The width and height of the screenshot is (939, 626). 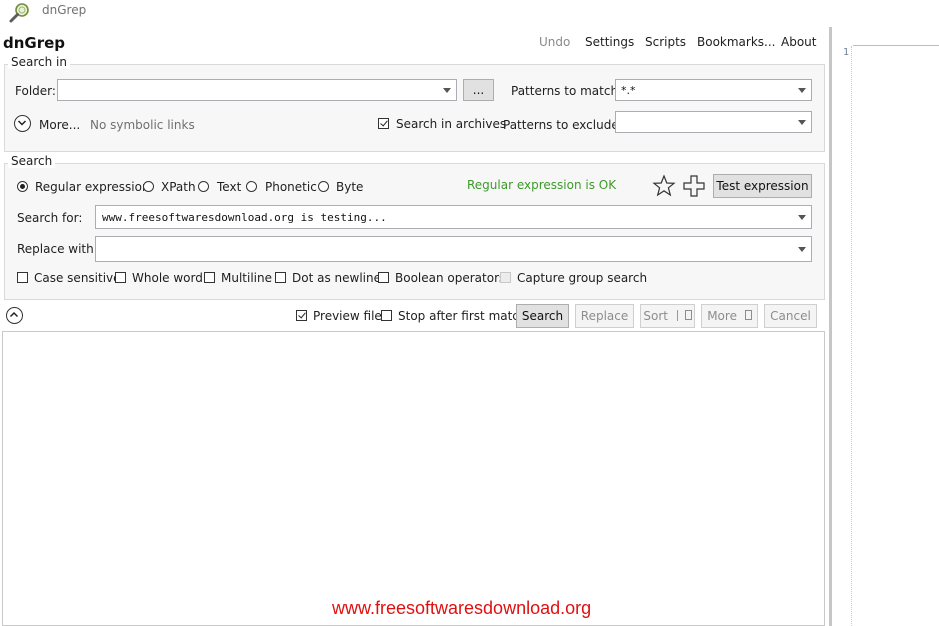 I want to click on folder-combo, so click(x=257, y=90).